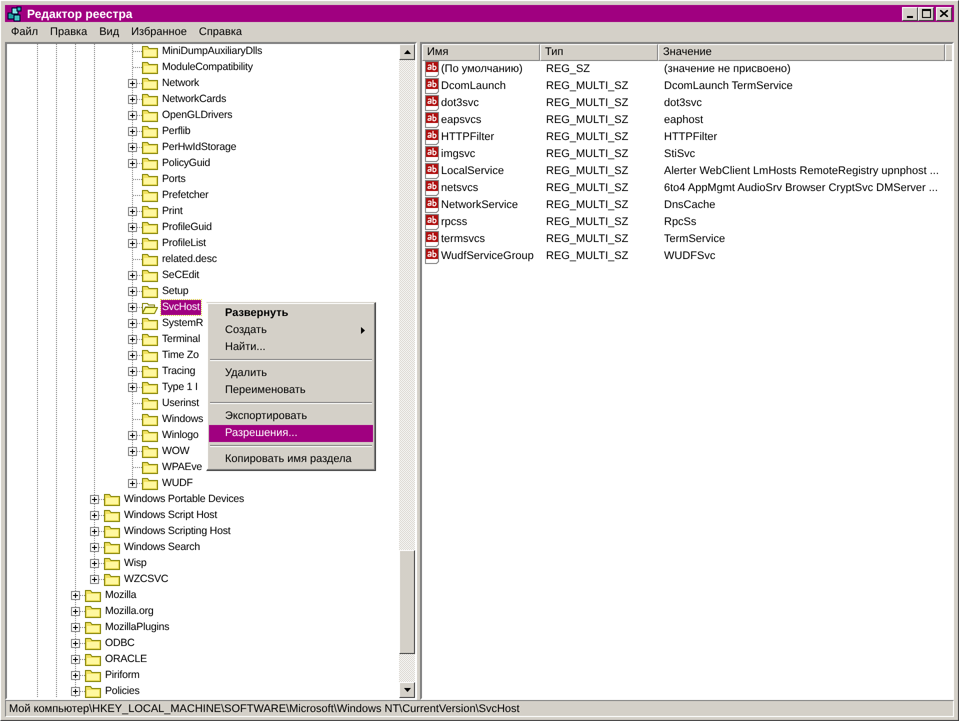 The height and width of the screenshot is (721, 959). Describe the element at coordinates (184, 500) in the screenshot. I see `tree-item: Windows Portable Devices` at that location.